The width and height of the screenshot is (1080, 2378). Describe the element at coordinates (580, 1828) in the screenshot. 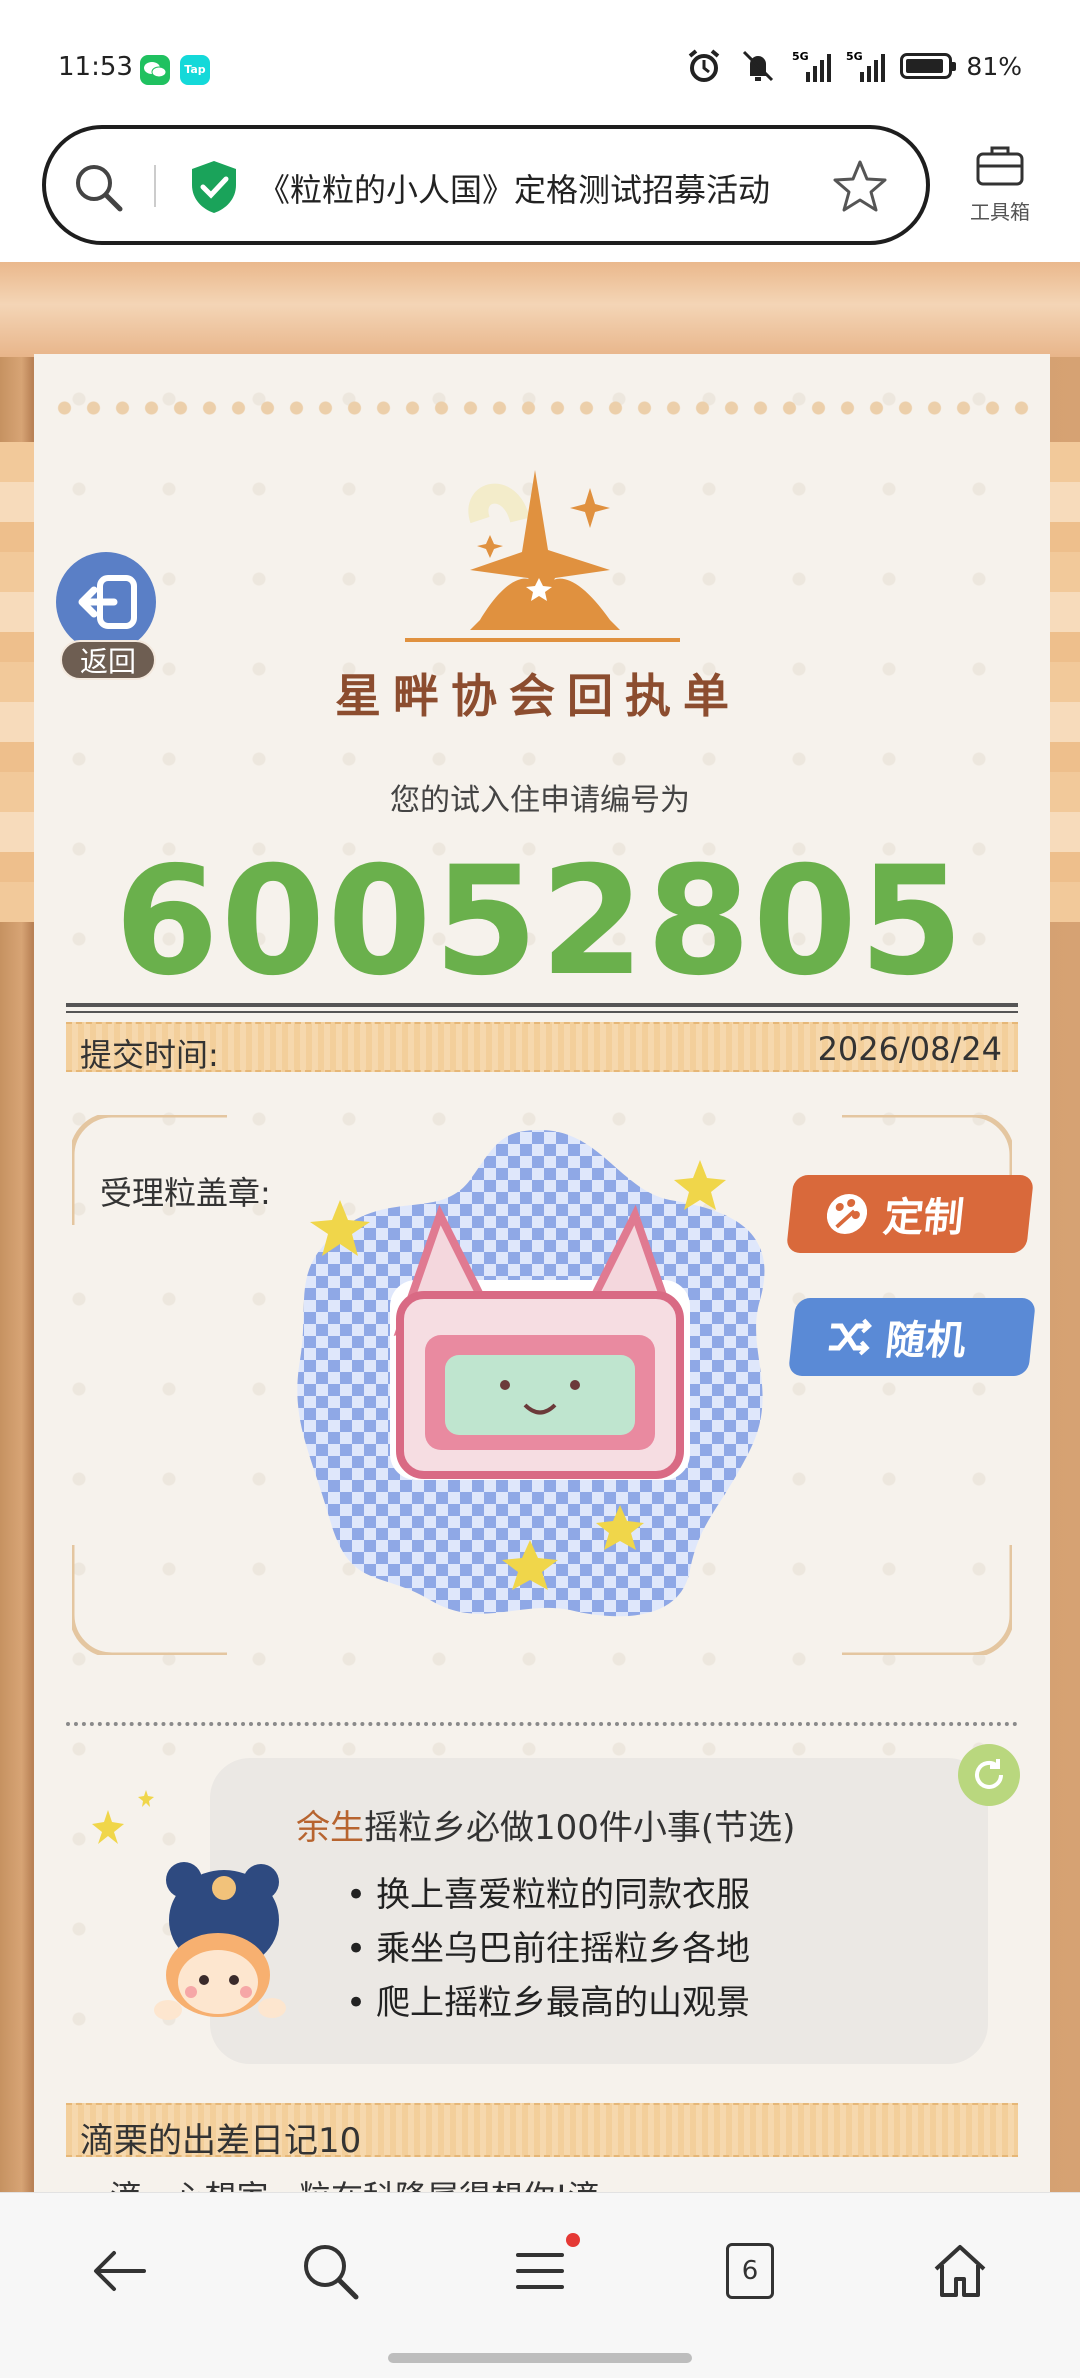

I see `things-title-rest: 摇粒乡必做100件小事(节选)` at that location.